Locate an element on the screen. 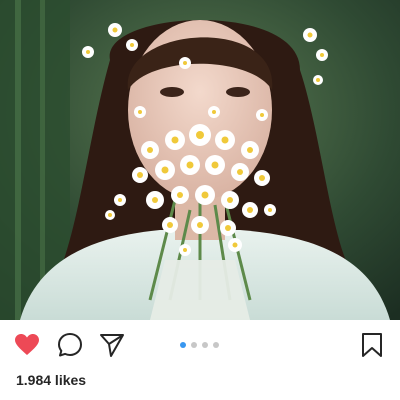 The width and height of the screenshot is (400, 400). send-icon is located at coordinates (112, 345).